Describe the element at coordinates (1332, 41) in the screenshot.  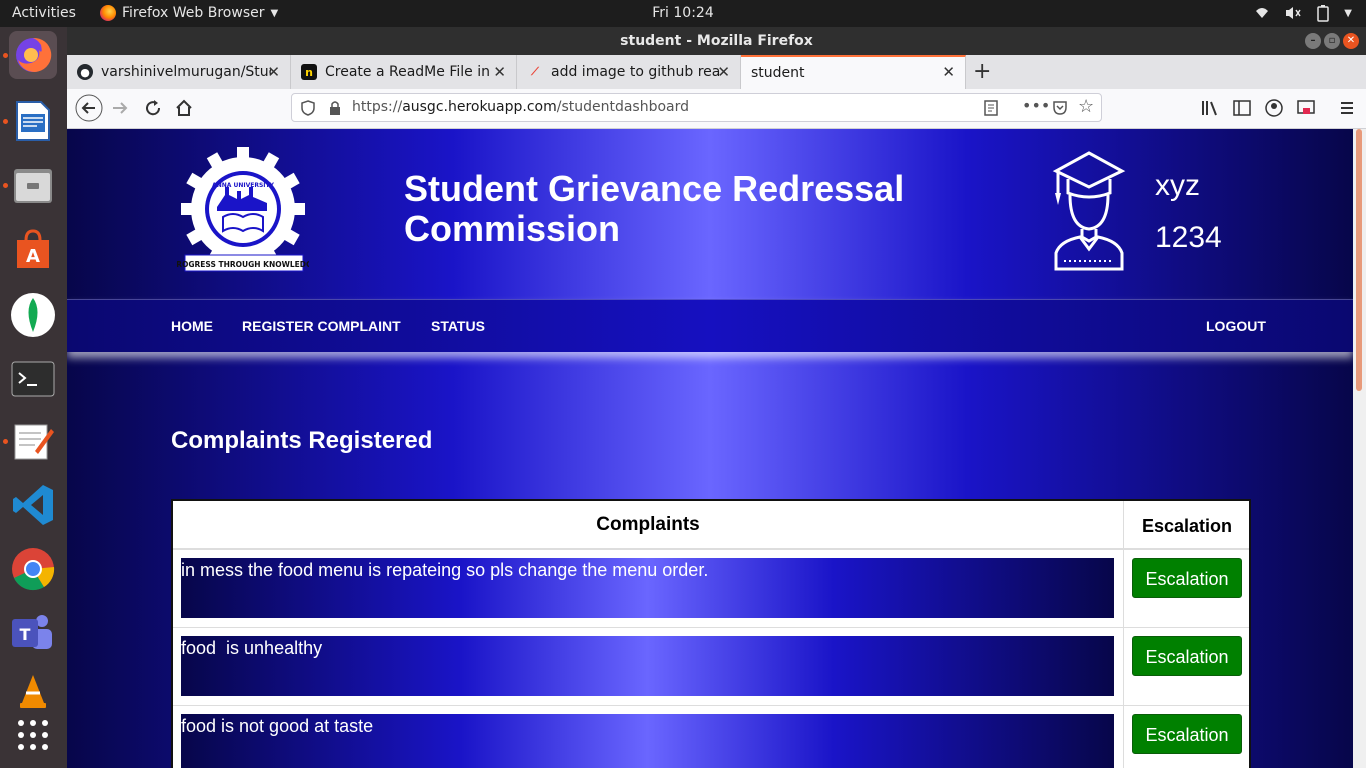
I see `maximize-button: ▫` at that location.